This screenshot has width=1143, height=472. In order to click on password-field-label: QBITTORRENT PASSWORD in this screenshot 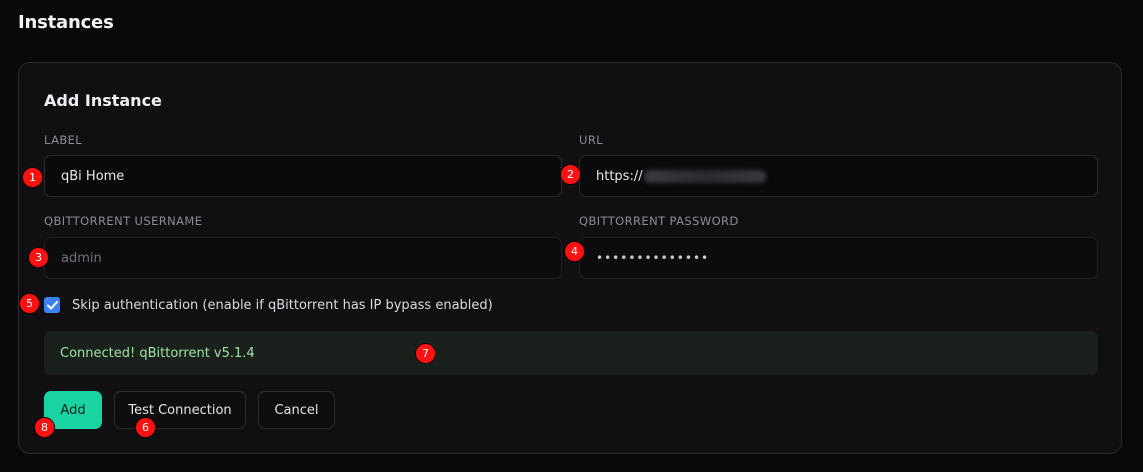, I will do `click(659, 221)`.